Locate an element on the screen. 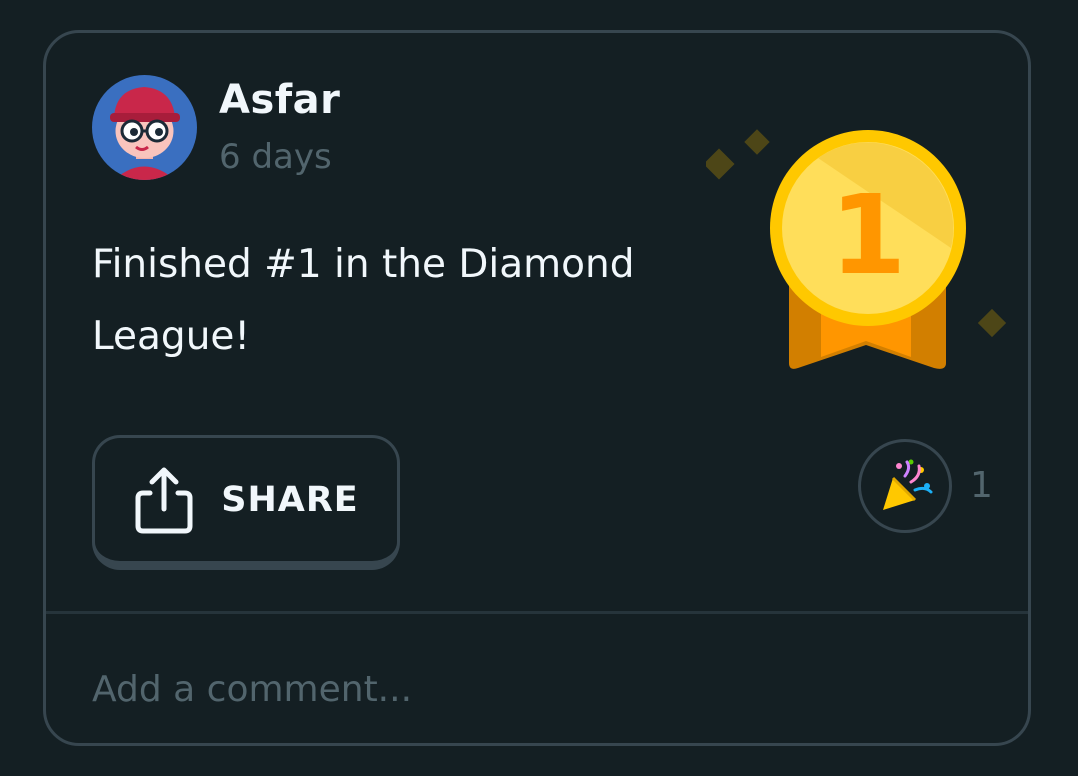  share-icon is located at coordinates (164, 500).